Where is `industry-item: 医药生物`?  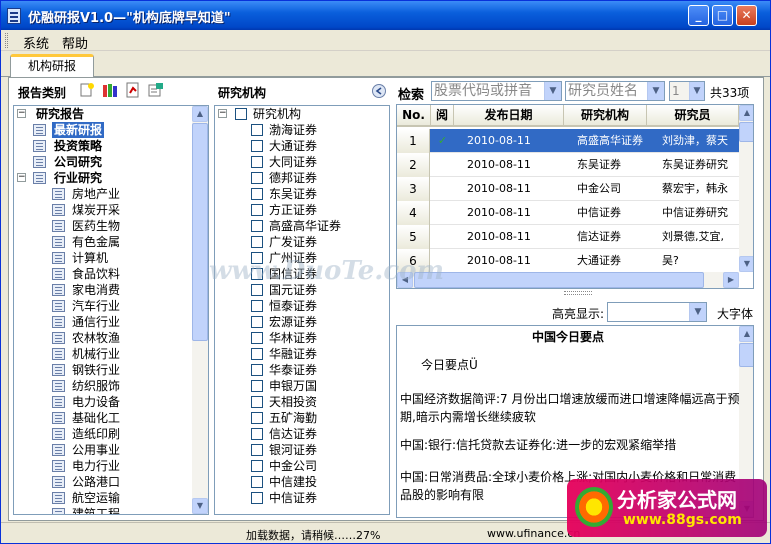
industry-item: 医药生物 is located at coordinates (102, 226).